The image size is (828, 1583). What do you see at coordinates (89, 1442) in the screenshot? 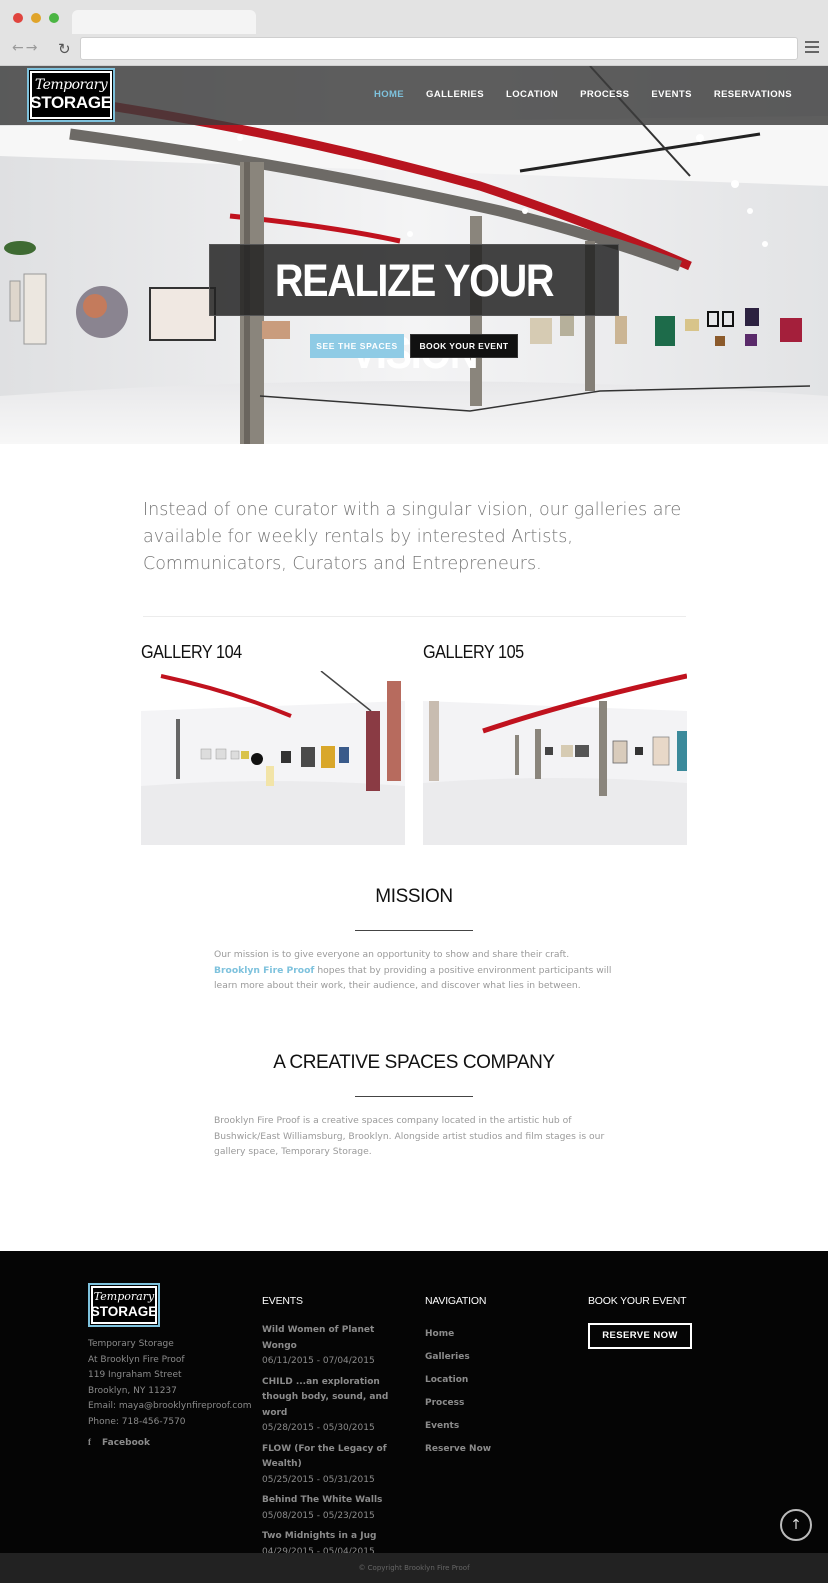
I see `facebook-icon: f` at bounding box center [89, 1442].